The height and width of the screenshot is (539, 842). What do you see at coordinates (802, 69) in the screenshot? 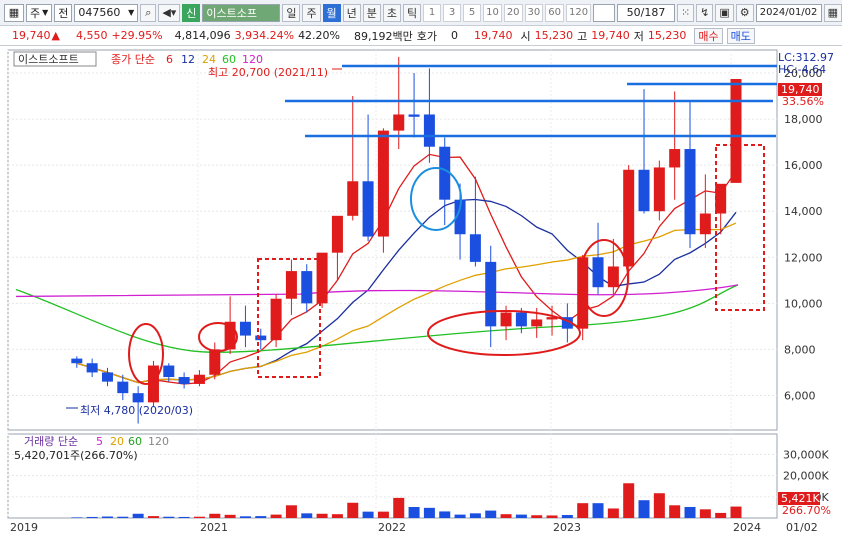
I see `hc-label: HC:-4.64` at bounding box center [802, 69].